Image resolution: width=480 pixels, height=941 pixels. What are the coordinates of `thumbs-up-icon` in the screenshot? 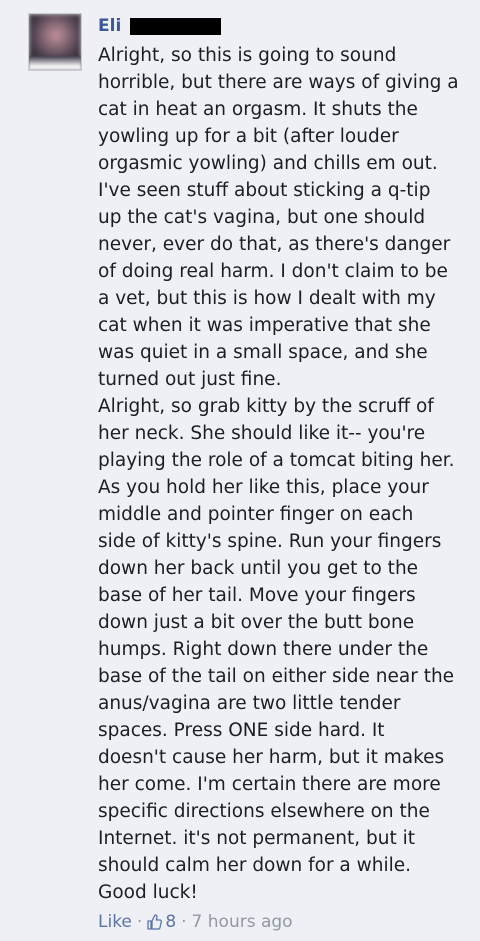 It's located at (155, 922).